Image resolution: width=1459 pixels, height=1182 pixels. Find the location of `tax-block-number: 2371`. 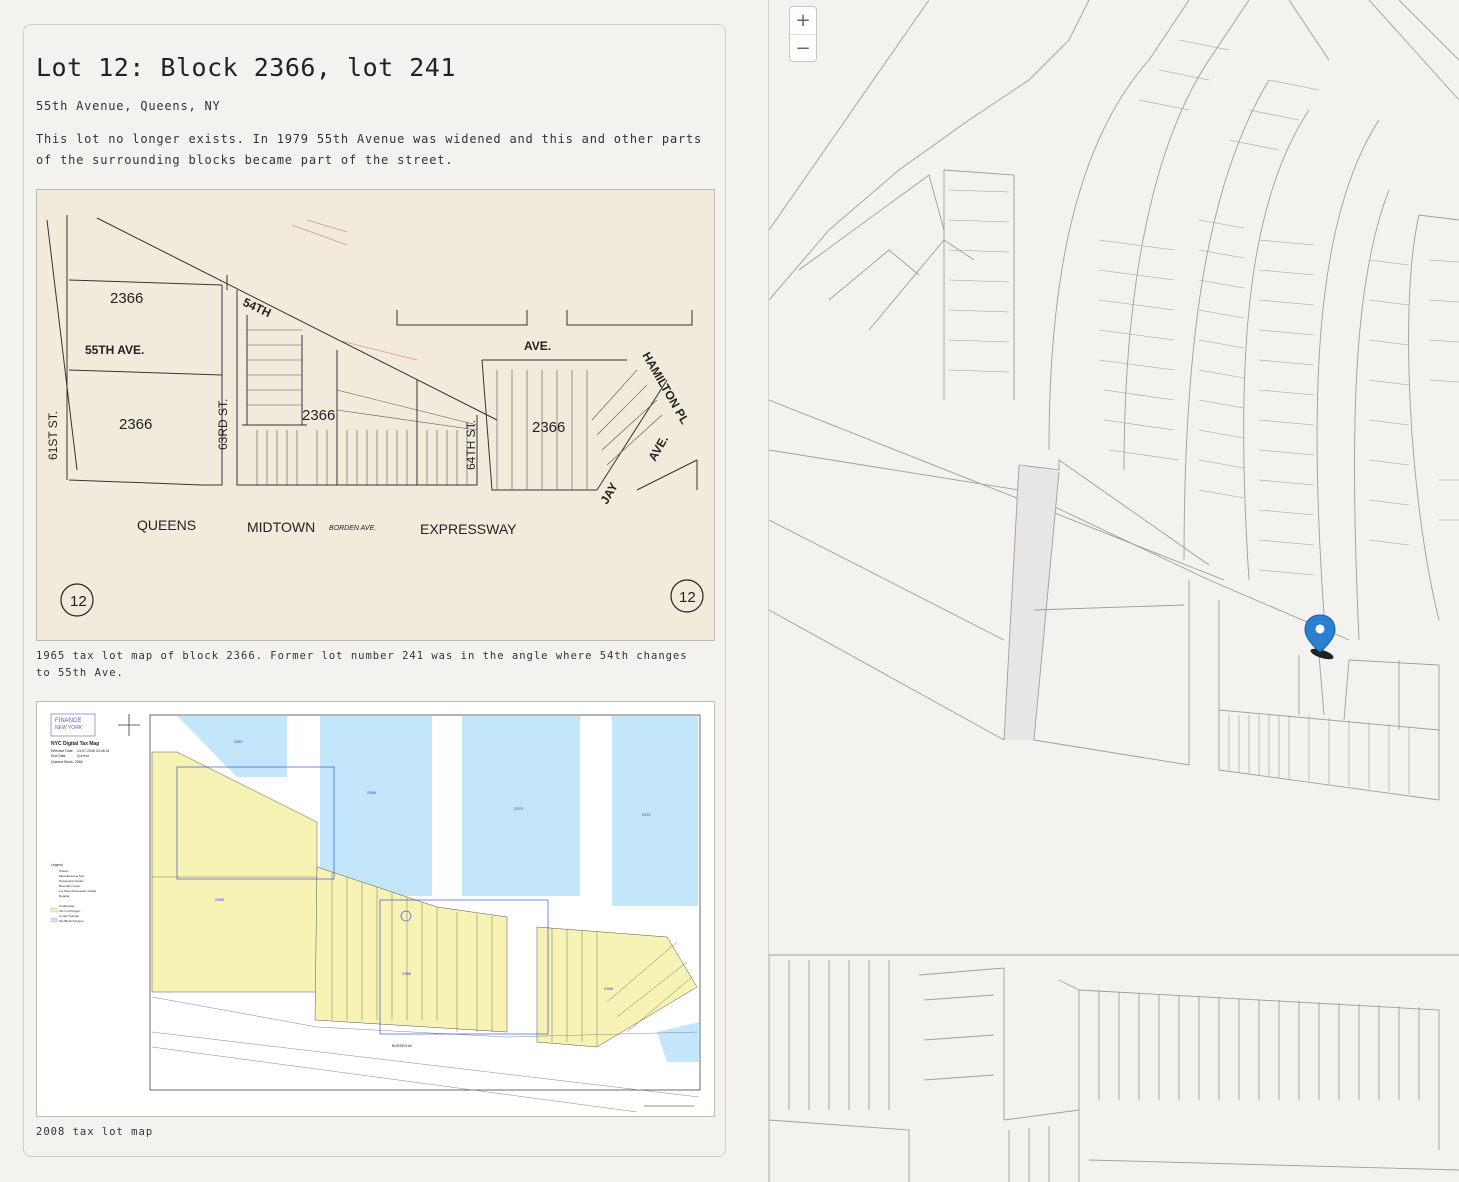

tax-block-number: 2371 is located at coordinates (647, 814).